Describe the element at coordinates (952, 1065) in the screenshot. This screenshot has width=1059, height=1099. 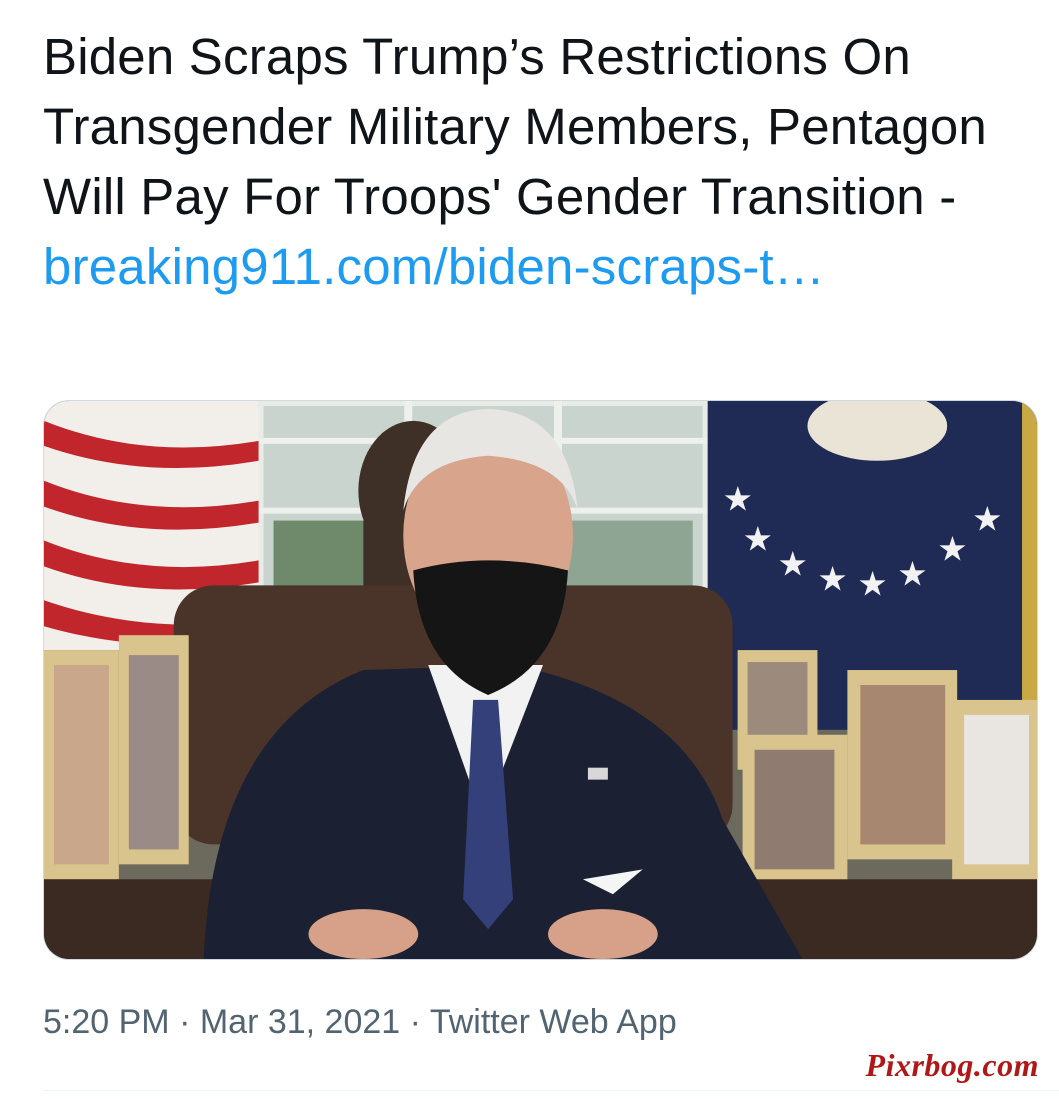
I see `watermark: Pixrbog.com` at that location.